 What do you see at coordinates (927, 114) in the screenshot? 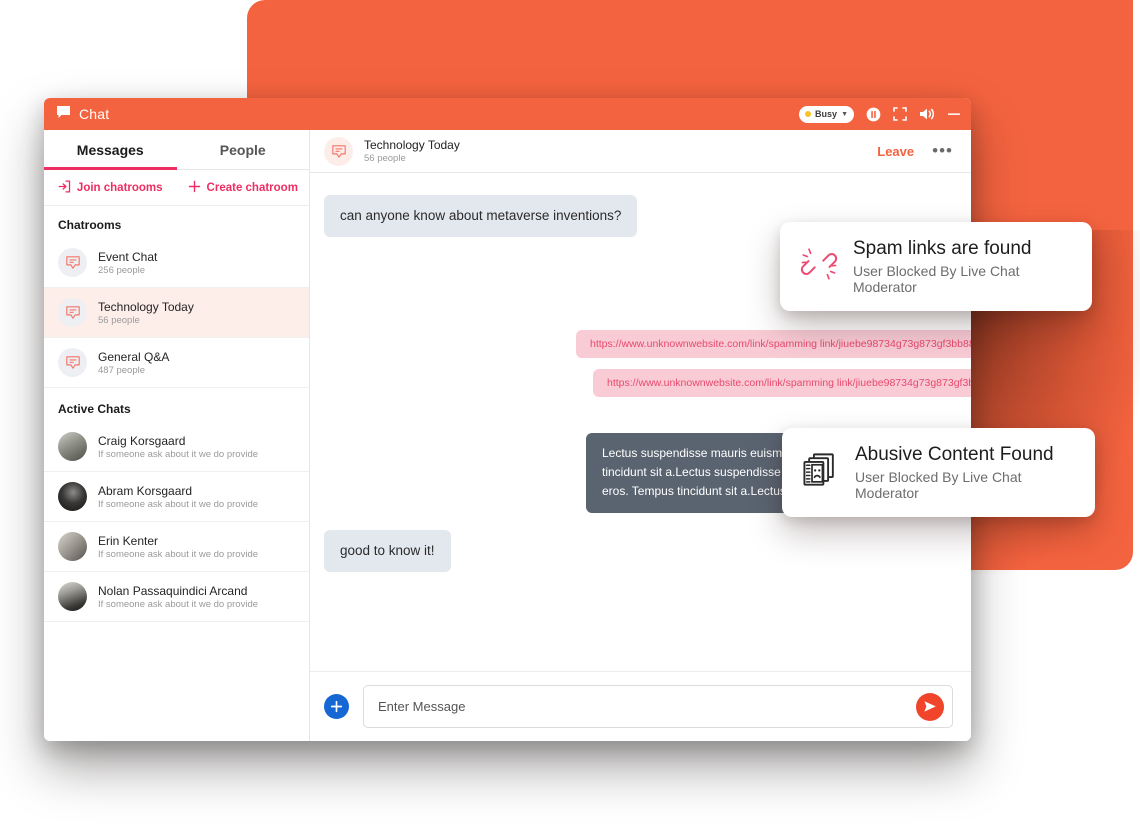
I see `volume-icon` at bounding box center [927, 114].